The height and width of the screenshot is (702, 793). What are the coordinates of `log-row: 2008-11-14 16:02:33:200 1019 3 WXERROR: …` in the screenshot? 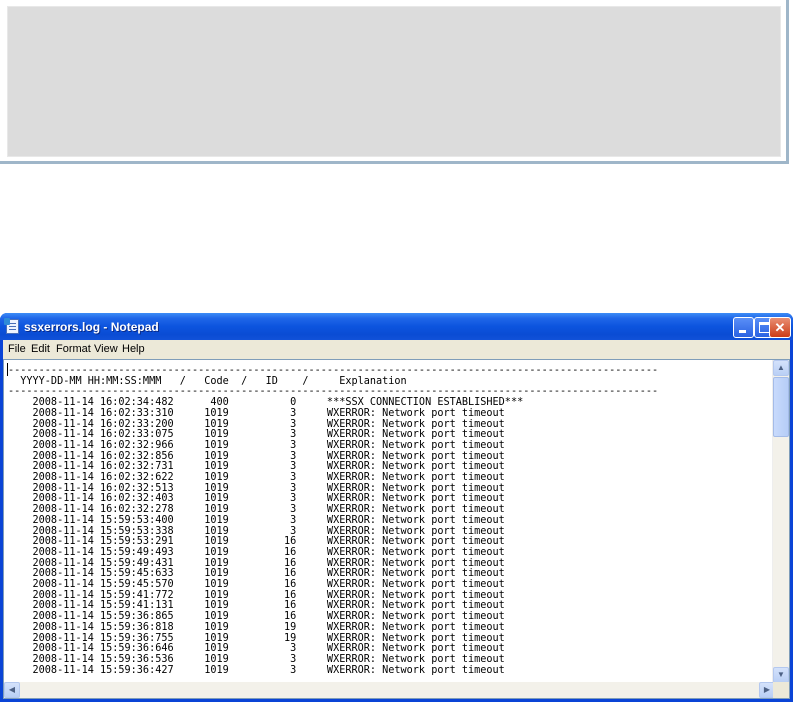 It's located at (268, 424).